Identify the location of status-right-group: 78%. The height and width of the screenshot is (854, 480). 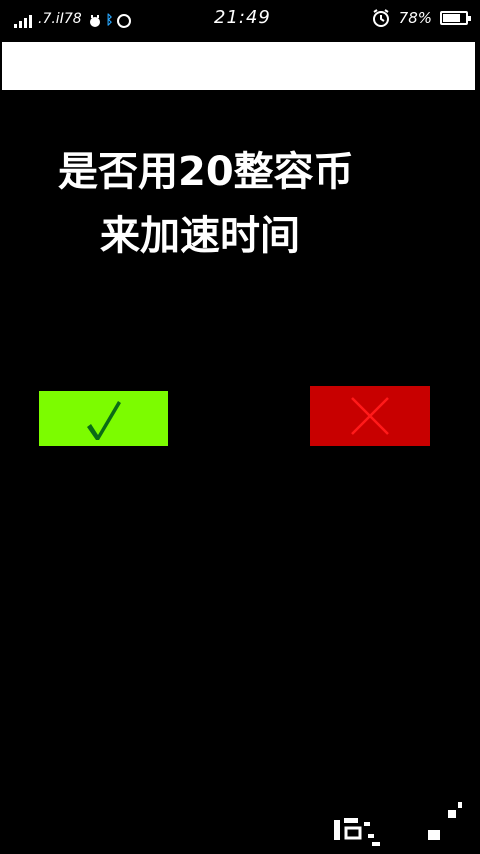
(421, 18).